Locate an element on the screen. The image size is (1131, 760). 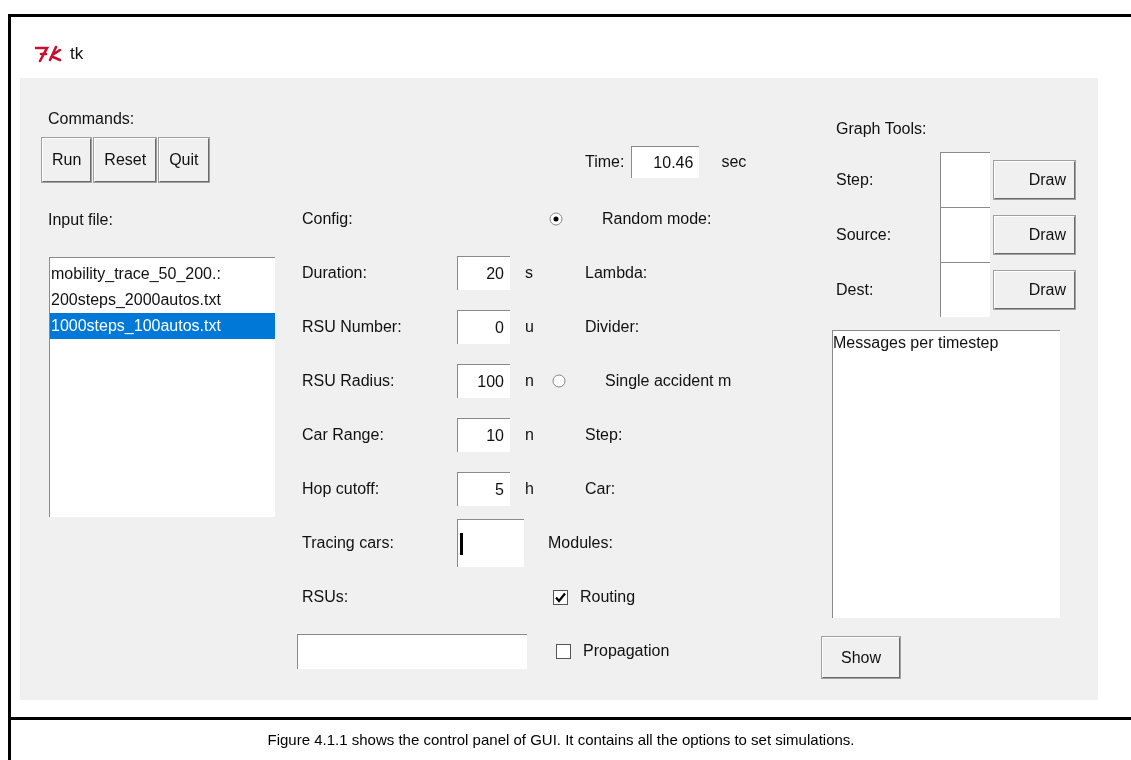
section-label: Commands: is located at coordinates (91, 119).